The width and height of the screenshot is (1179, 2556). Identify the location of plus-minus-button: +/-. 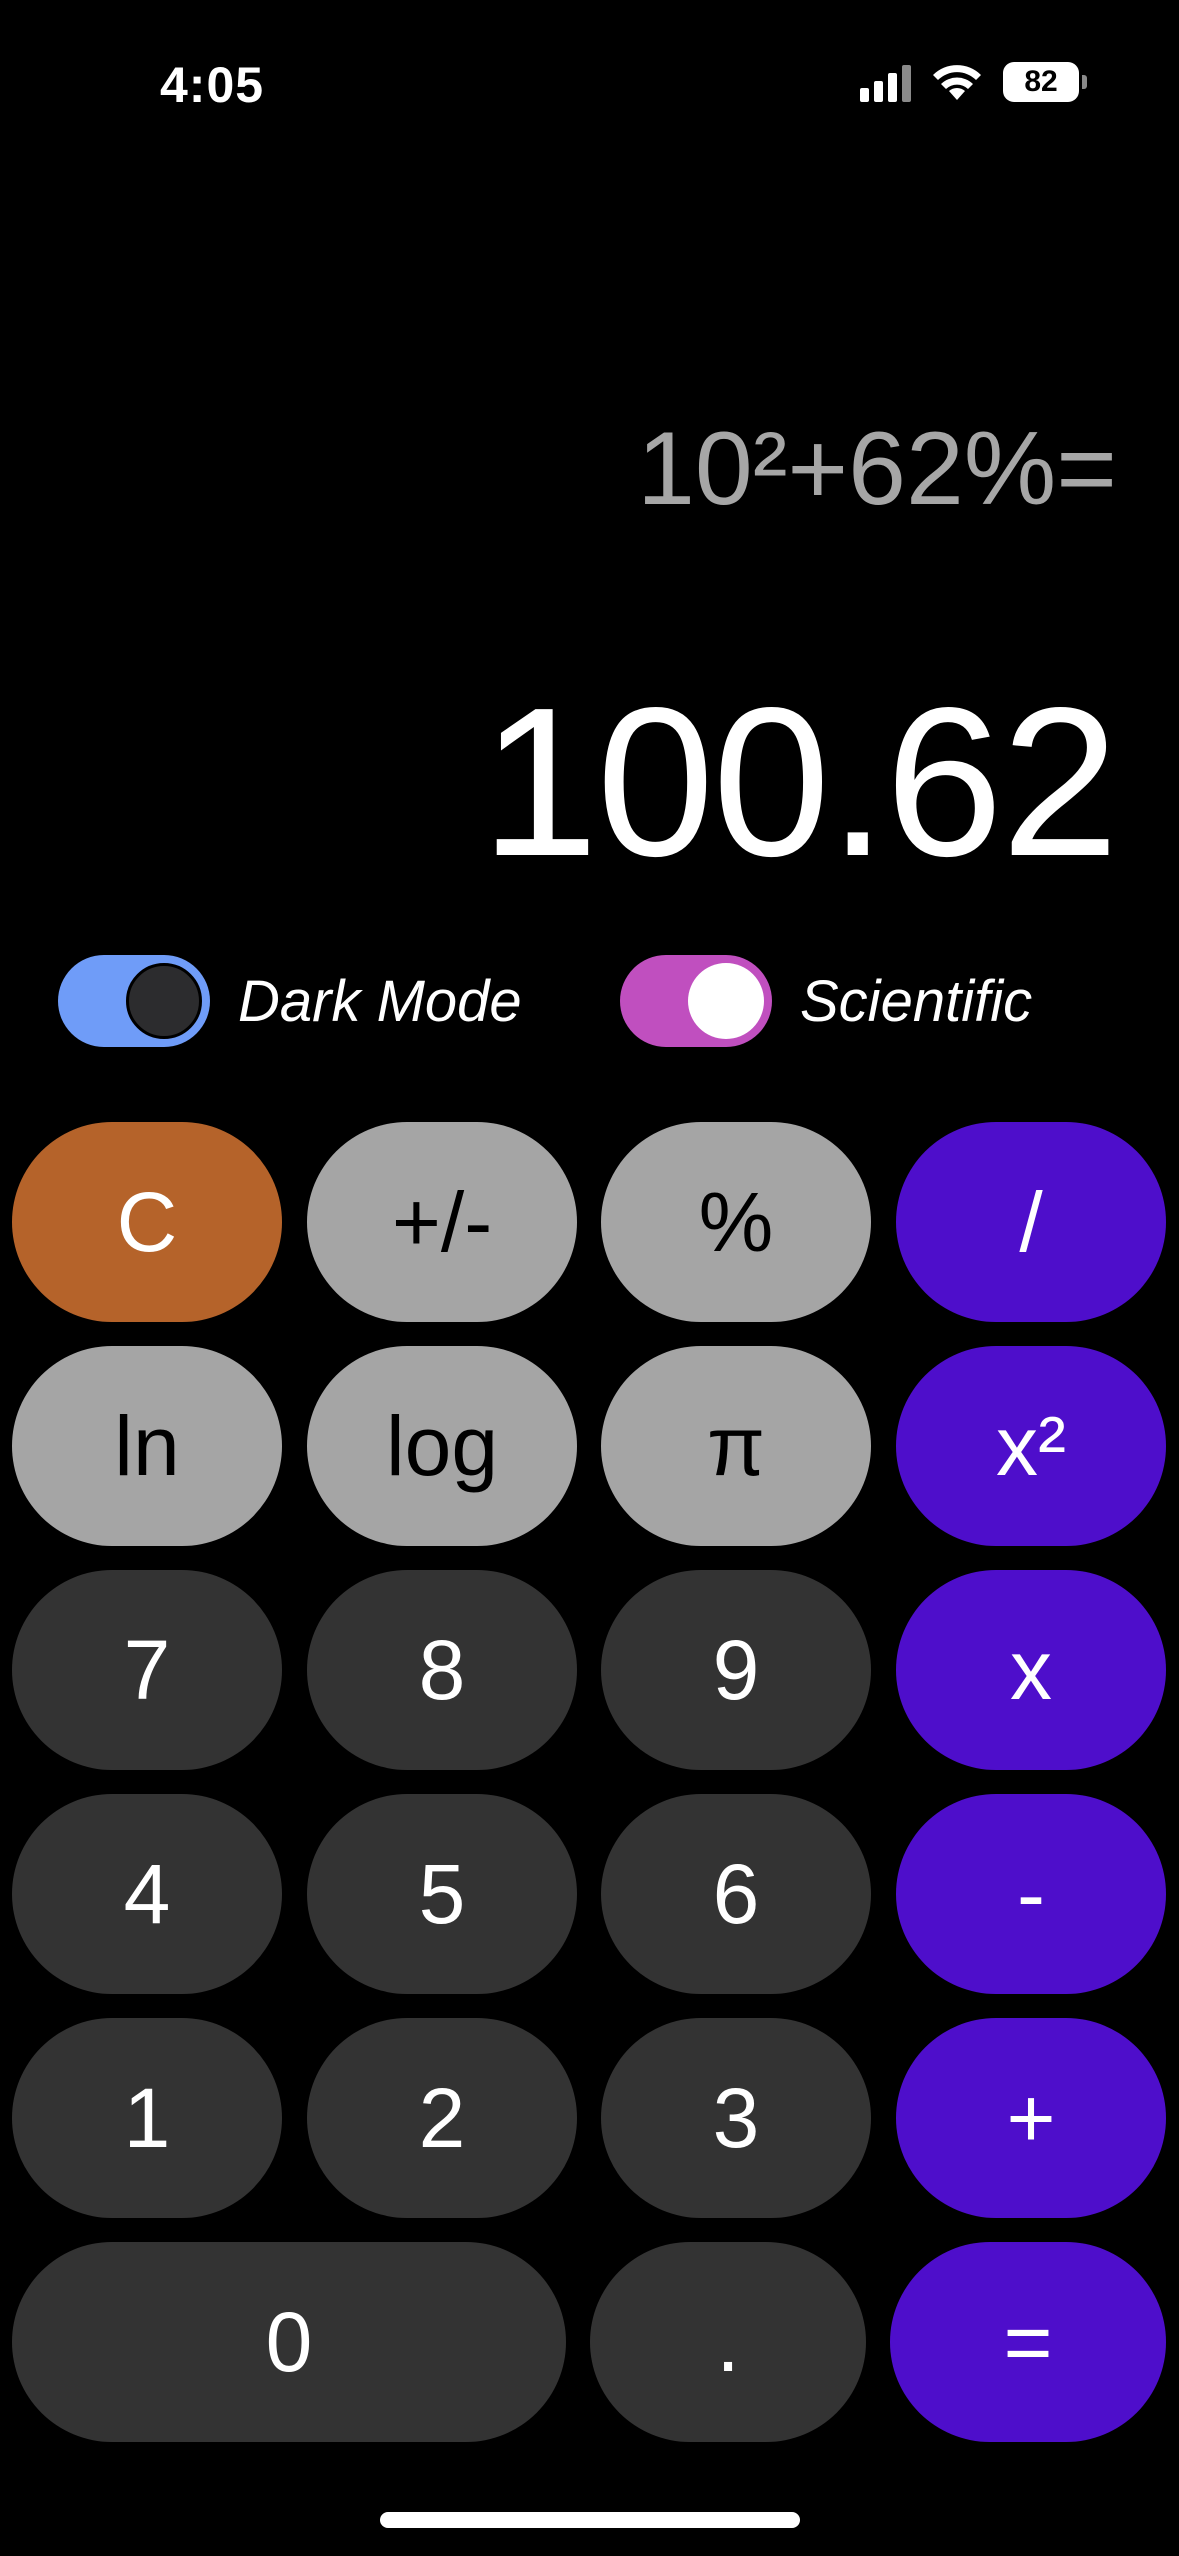
(442, 1222).